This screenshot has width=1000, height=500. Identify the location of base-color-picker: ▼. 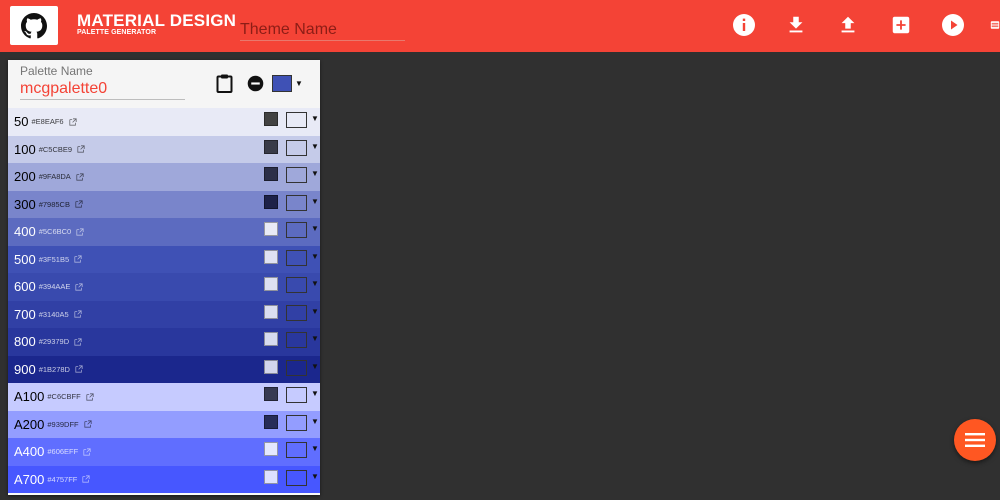
(287, 83).